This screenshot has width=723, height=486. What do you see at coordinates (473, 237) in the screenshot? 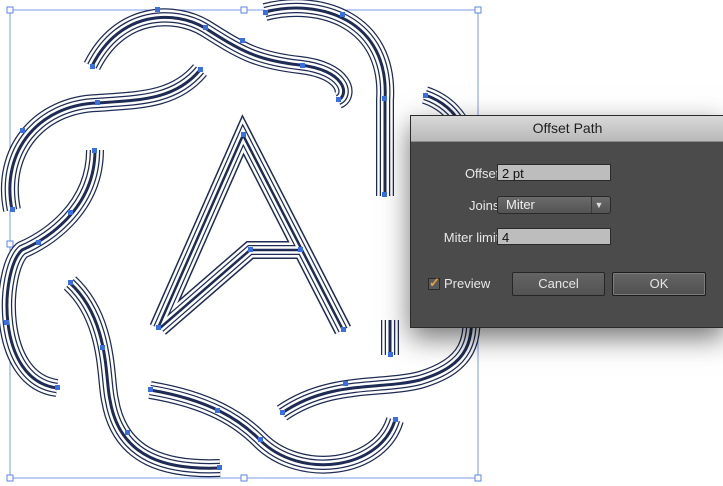
I see `miter-limit-label: Miter limit:` at bounding box center [473, 237].